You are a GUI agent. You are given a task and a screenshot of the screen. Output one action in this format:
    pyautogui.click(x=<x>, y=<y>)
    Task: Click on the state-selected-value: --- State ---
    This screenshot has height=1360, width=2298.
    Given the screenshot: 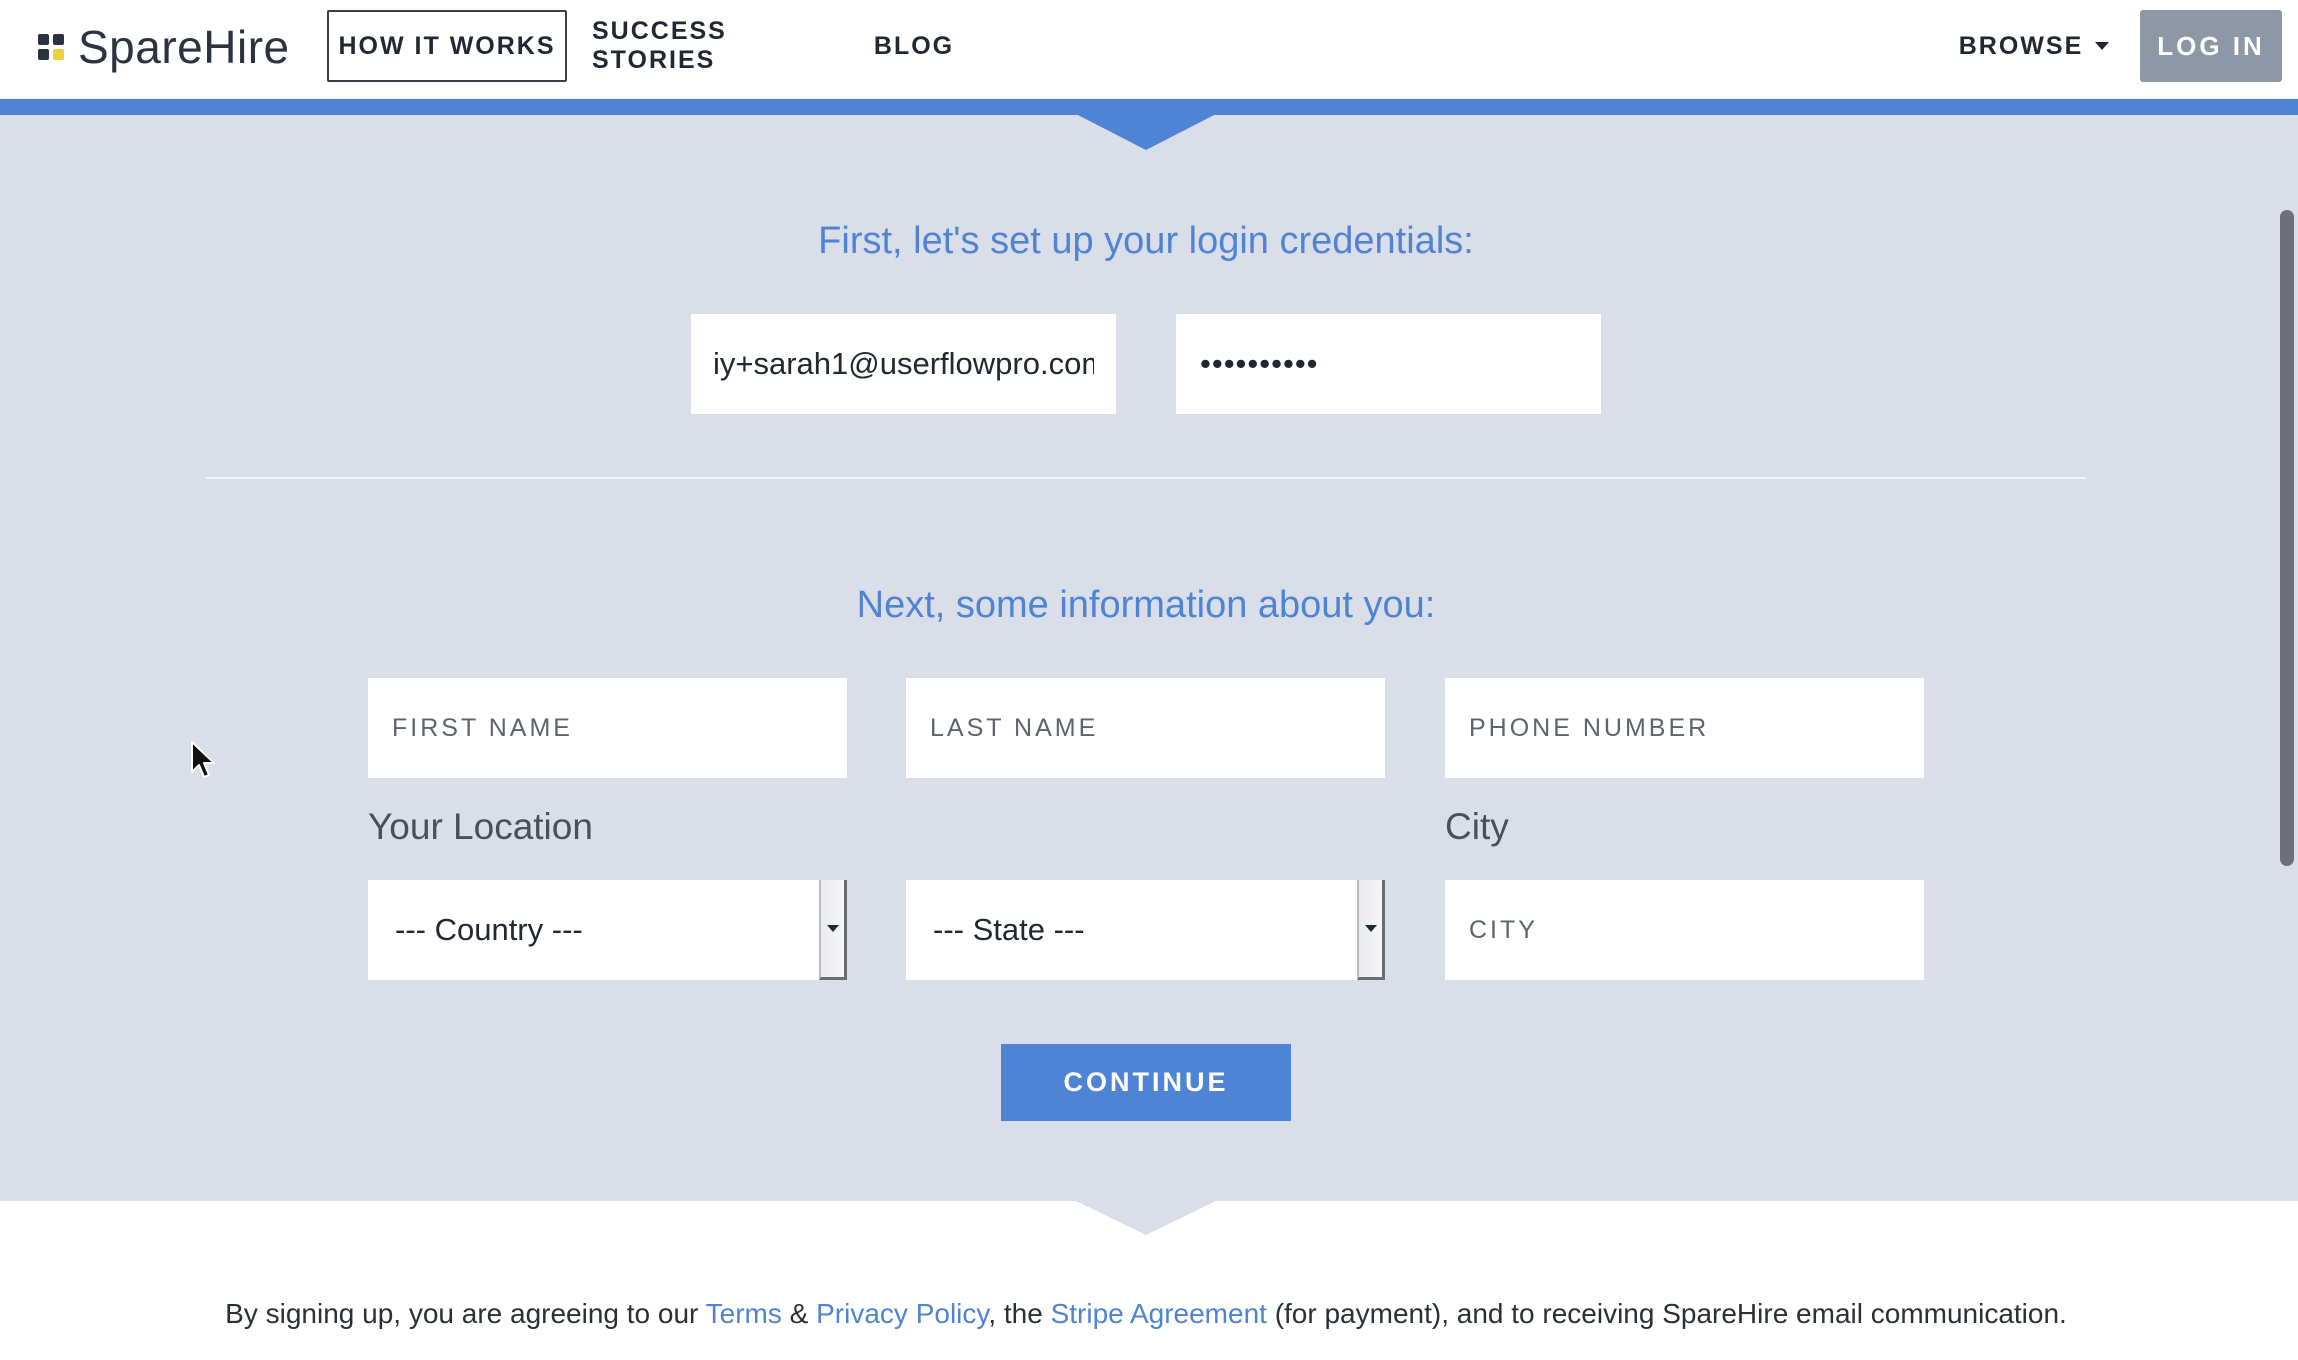 What is the action you would take?
    pyautogui.click(x=1009, y=929)
    